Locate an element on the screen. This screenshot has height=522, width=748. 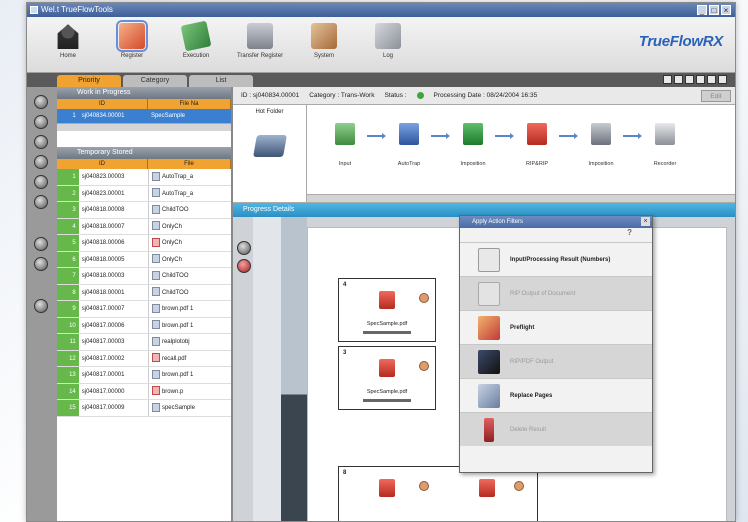
job-category: Category : Trans-Work is located at coordinates (342, 95).